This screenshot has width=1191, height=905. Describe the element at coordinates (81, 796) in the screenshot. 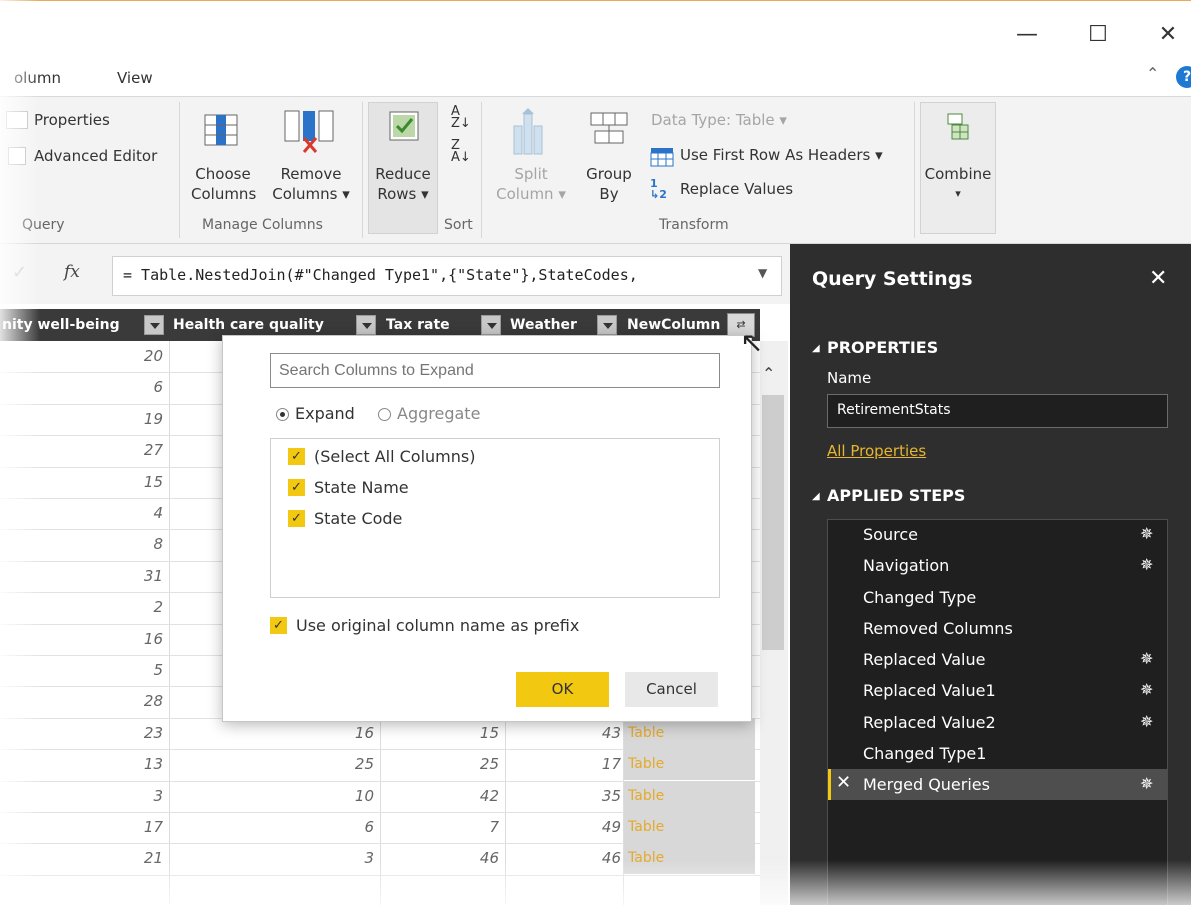

I see `table-cell-wellbeing: 3` at that location.